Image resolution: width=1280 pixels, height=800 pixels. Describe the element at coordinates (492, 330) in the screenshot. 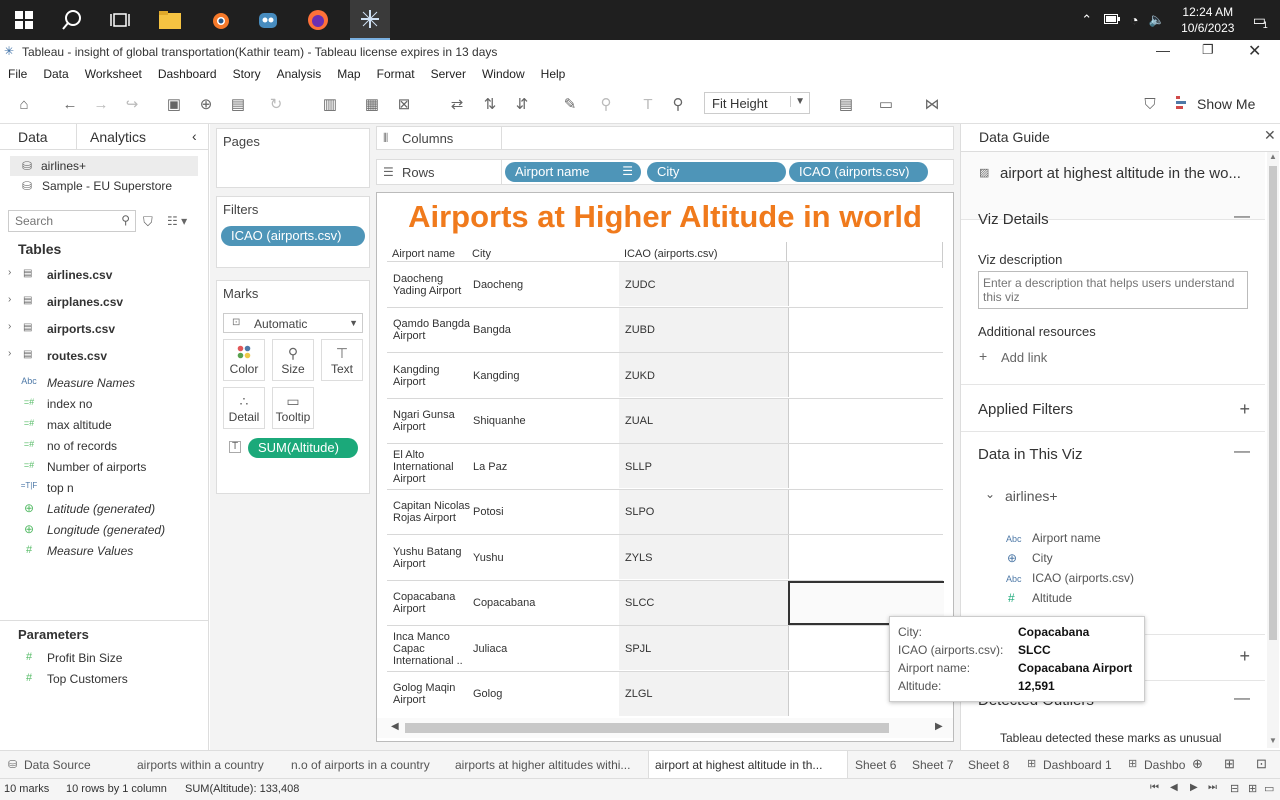

I see `city-cell: Bangda` at that location.